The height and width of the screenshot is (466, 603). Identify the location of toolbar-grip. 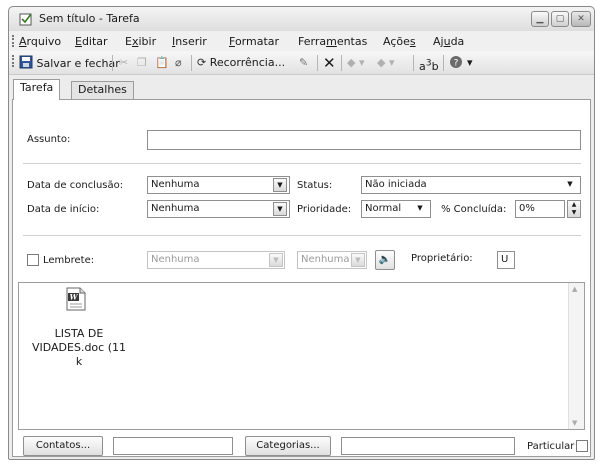
(13, 61).